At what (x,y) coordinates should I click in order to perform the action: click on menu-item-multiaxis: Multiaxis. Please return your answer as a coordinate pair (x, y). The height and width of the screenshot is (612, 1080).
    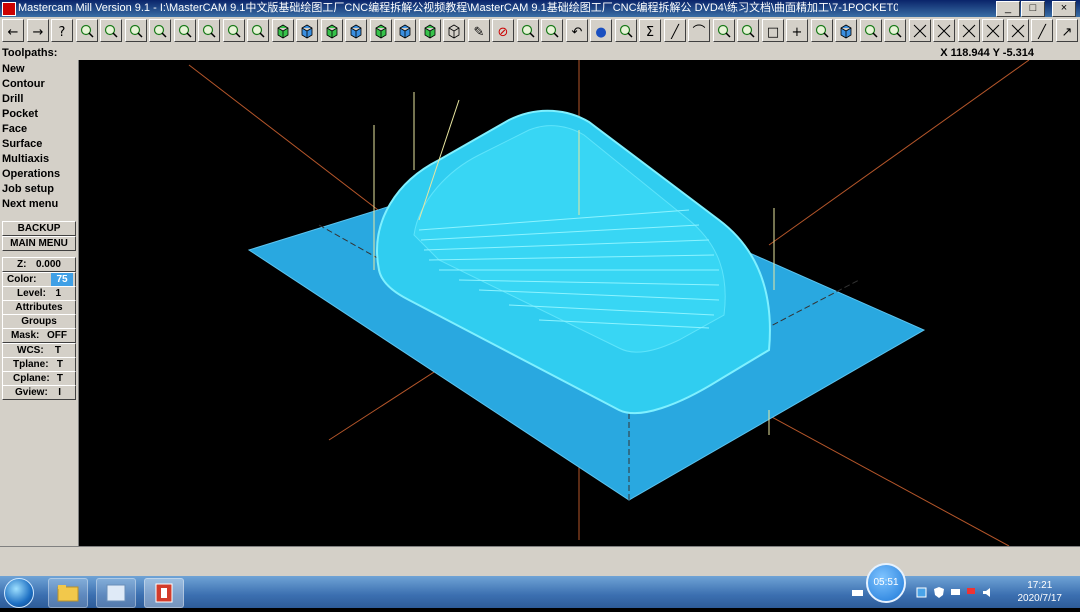
    Looking at the image, I should click on (25, 159).